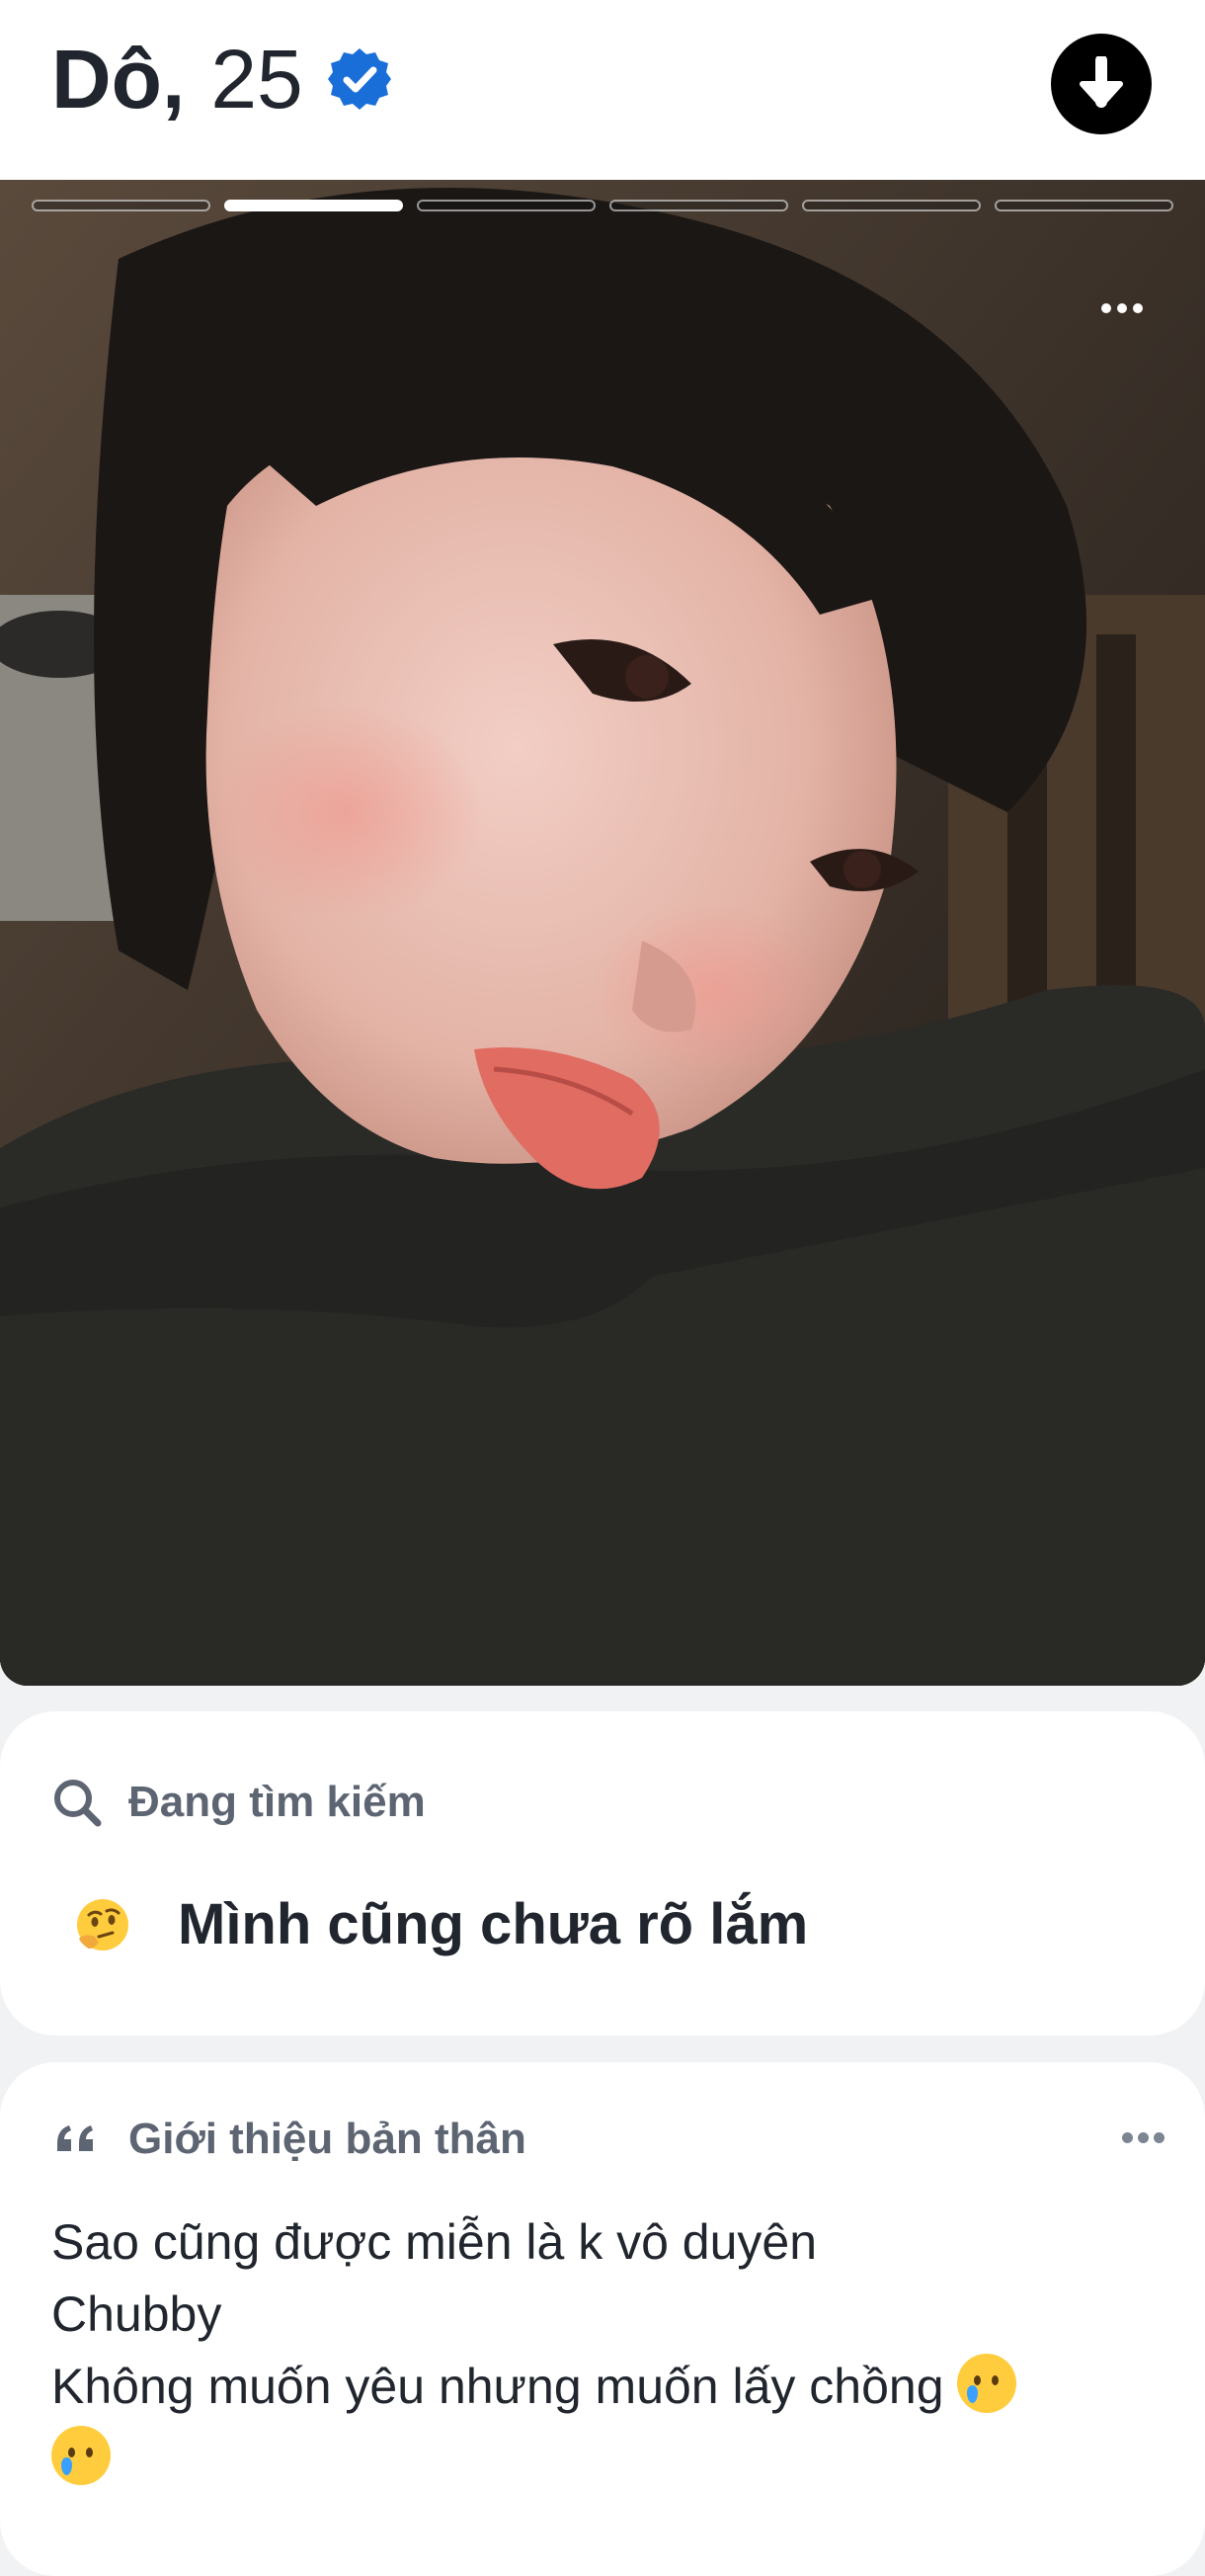  What do you see at coordinates (78, 1803) in the screenshot?
I see `search-icon` at bounding box center [78, 1803].